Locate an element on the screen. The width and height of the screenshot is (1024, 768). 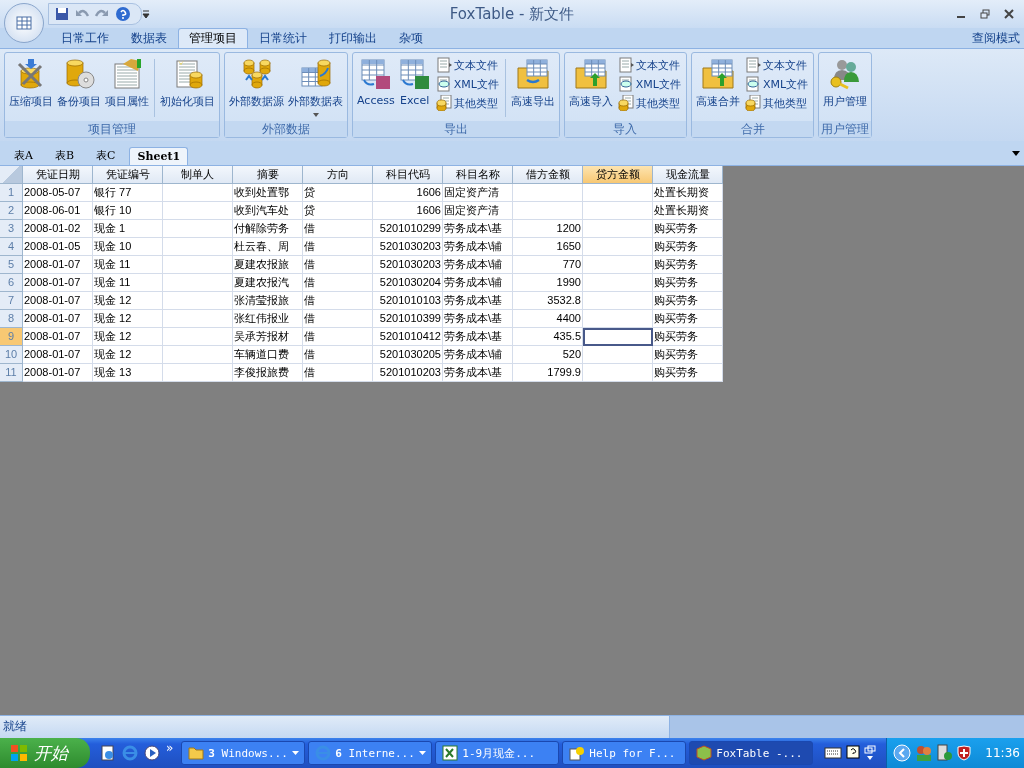
row-header: 10 is located at coordinates (11, 355).